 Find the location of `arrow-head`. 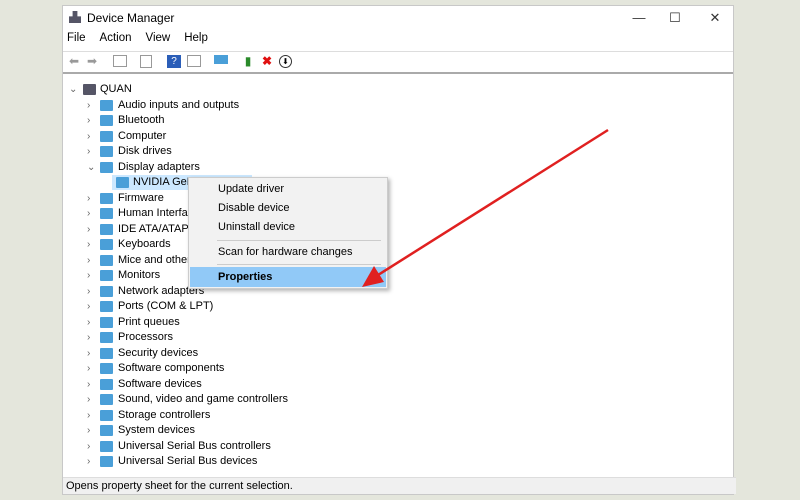

arrow-head is located at coordinates (373, 276).